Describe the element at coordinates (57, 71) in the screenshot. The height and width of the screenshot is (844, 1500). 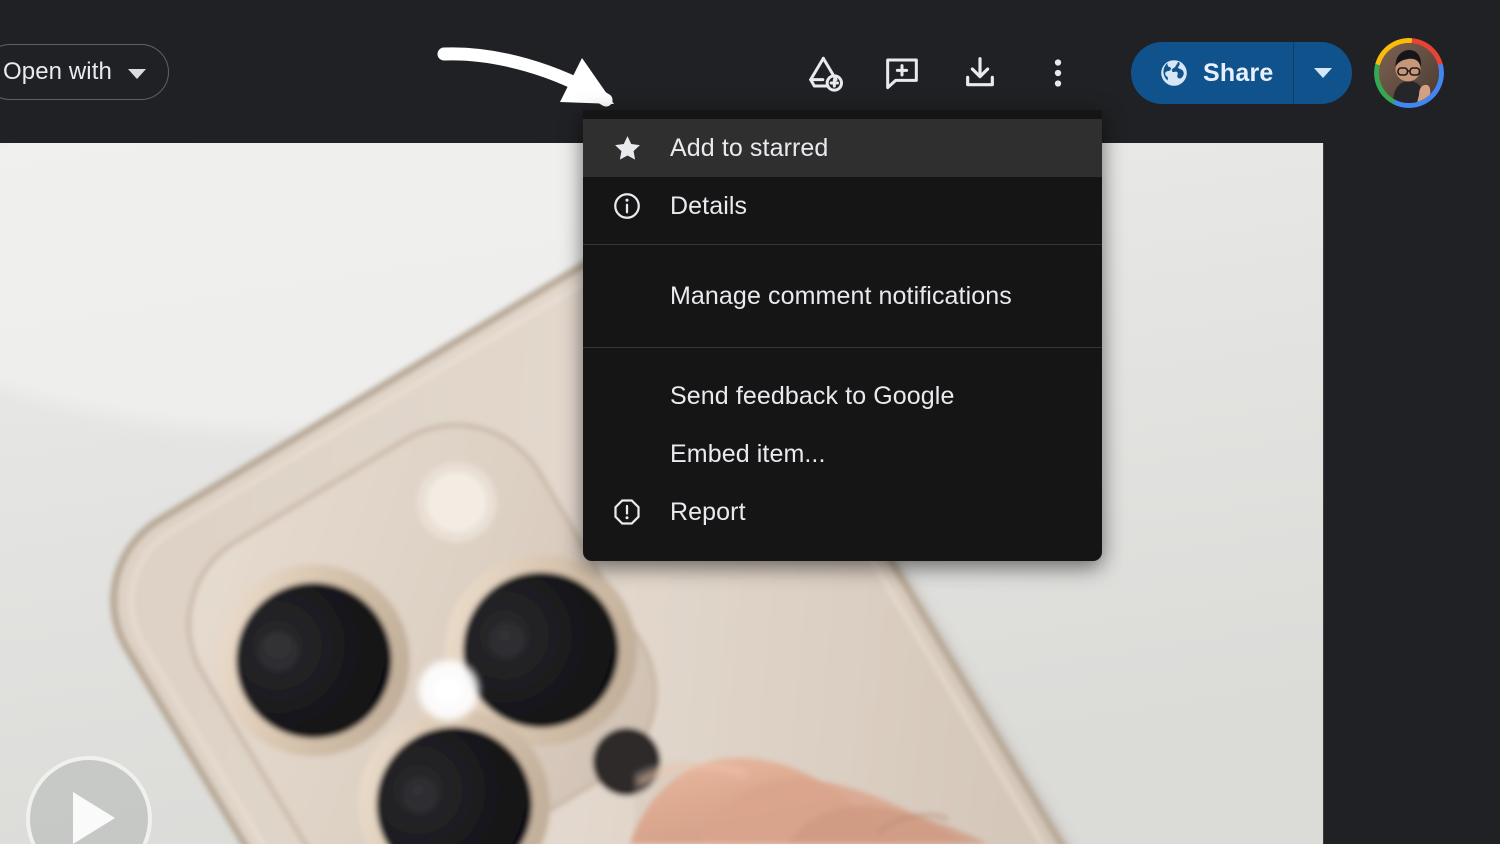
I see `open-with-label: Open with` at that location.